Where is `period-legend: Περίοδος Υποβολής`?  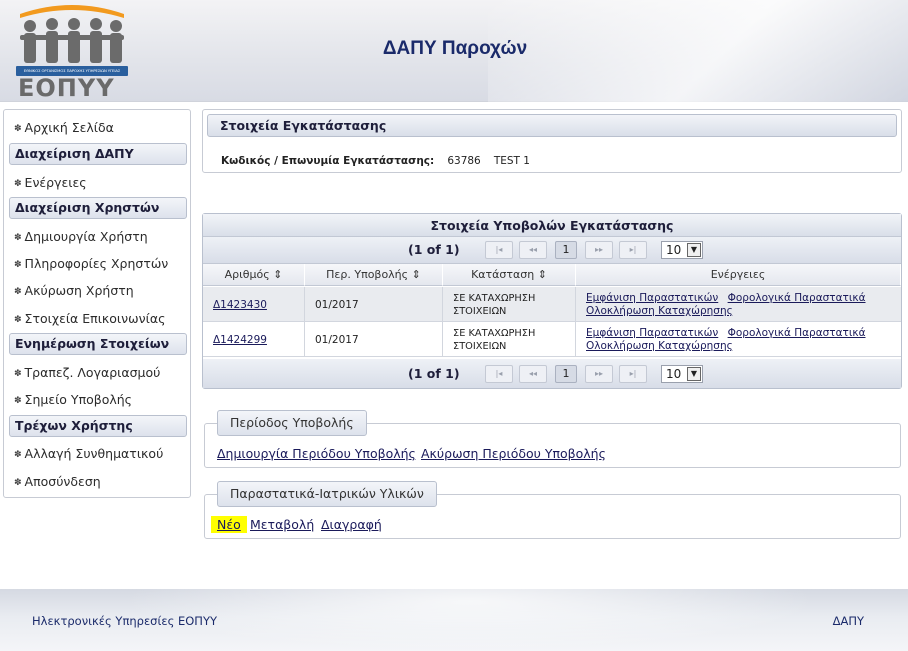 period-legend: Περίοδος Υποβολής is located at coordinates (292, 423).